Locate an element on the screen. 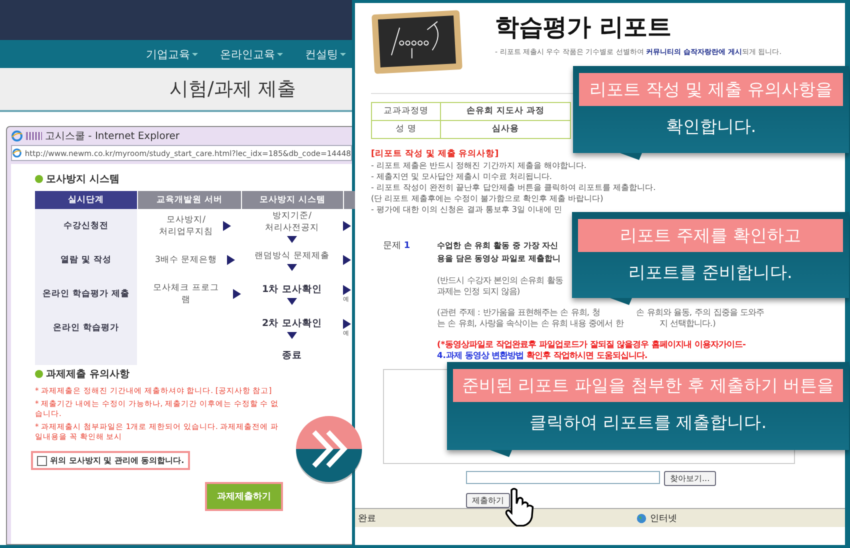 This screenshot has height=548, width=850. report-title: 학습평가 리포트 is located at coordinates (583, 27).